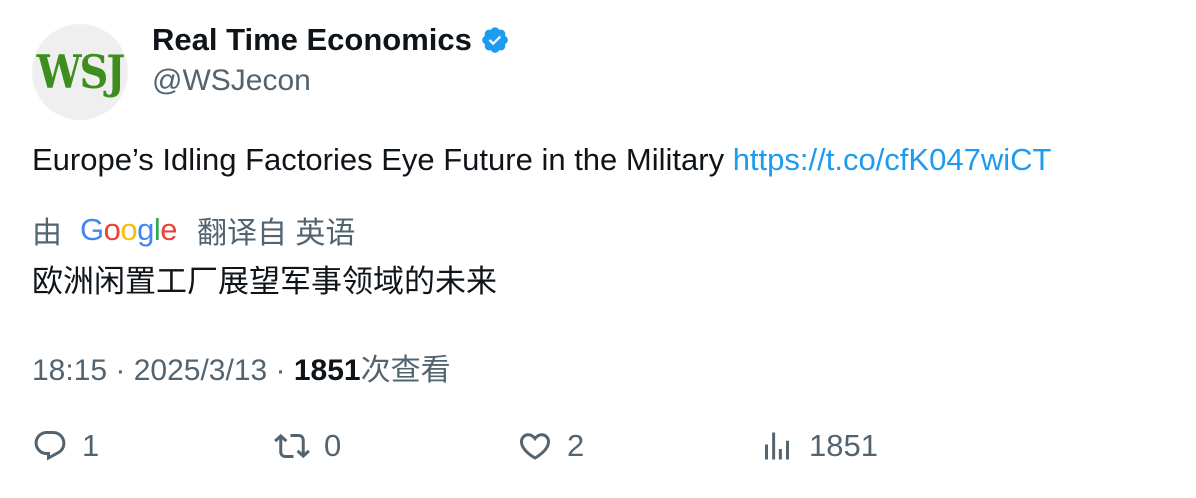  What do you see at coordinates (312, 40) in the screenshot?
I see `display-name: Real Time Economics` at bounding box center [312, 40].